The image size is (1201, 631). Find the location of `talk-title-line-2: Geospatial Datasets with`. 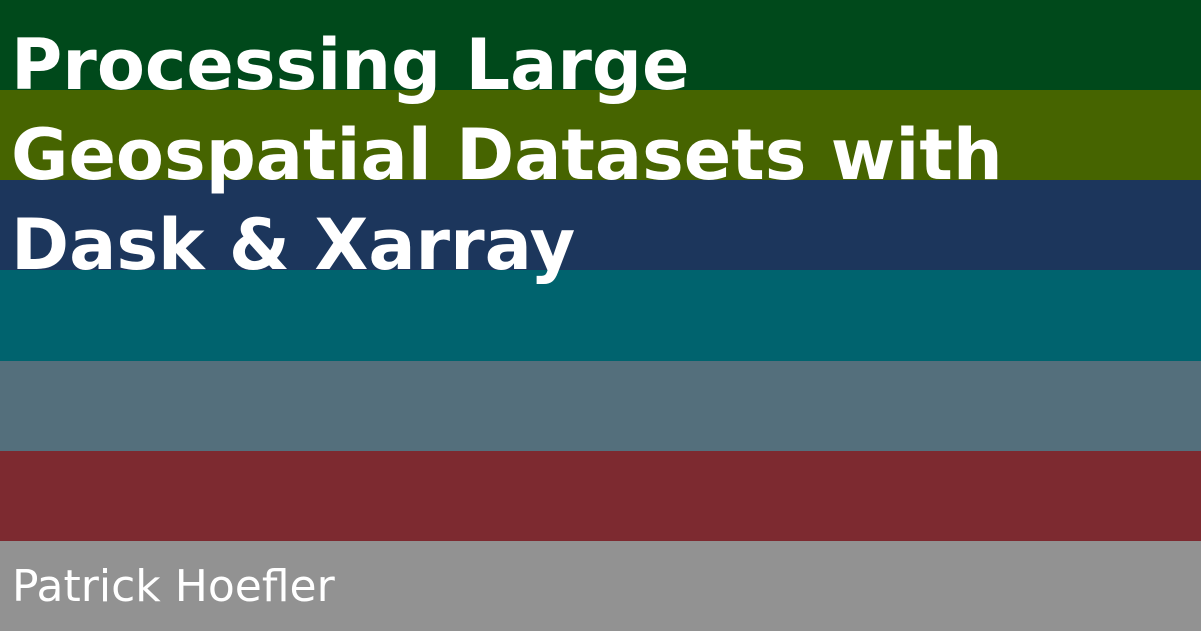

talk-title-line-2: Geospatial Datasets with is located at coordinates (507, 155).